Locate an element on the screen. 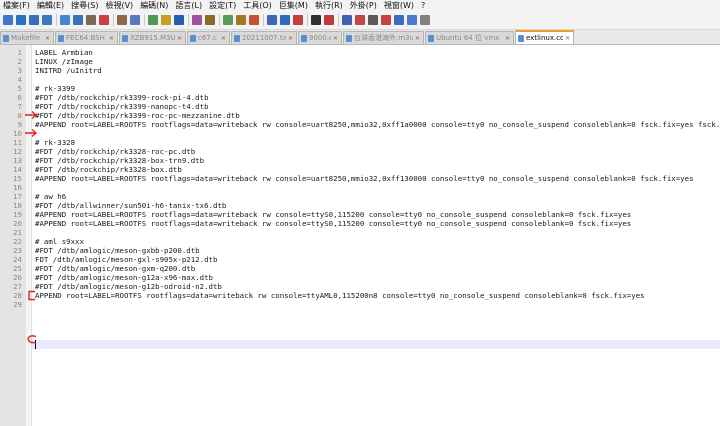 The width and height of the screenshot is (720, 426). code-line: #FDT /dtb/amlogic/meson-g12a-x96-max.dtb is located at coordinates (124, 277).